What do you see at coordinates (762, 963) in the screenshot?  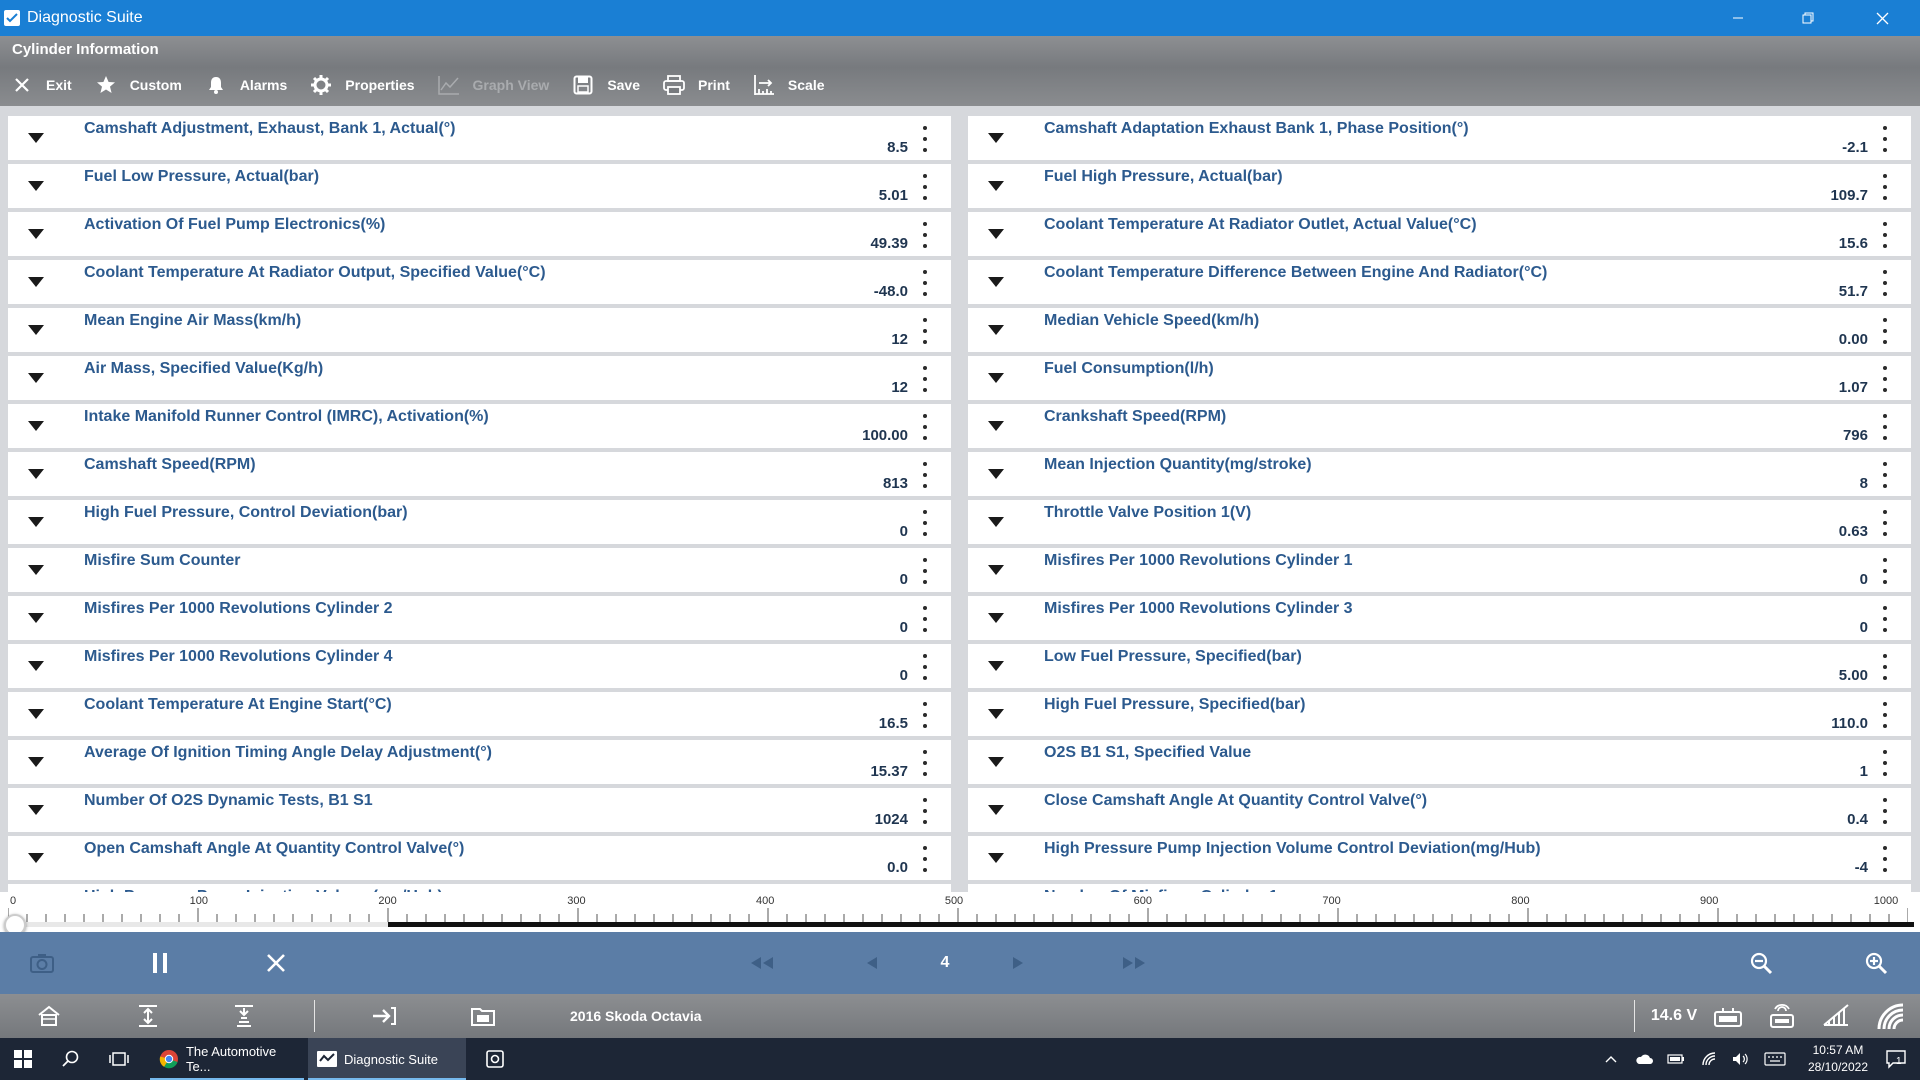 I see `first-page-button` at bounding box center [762, 963].